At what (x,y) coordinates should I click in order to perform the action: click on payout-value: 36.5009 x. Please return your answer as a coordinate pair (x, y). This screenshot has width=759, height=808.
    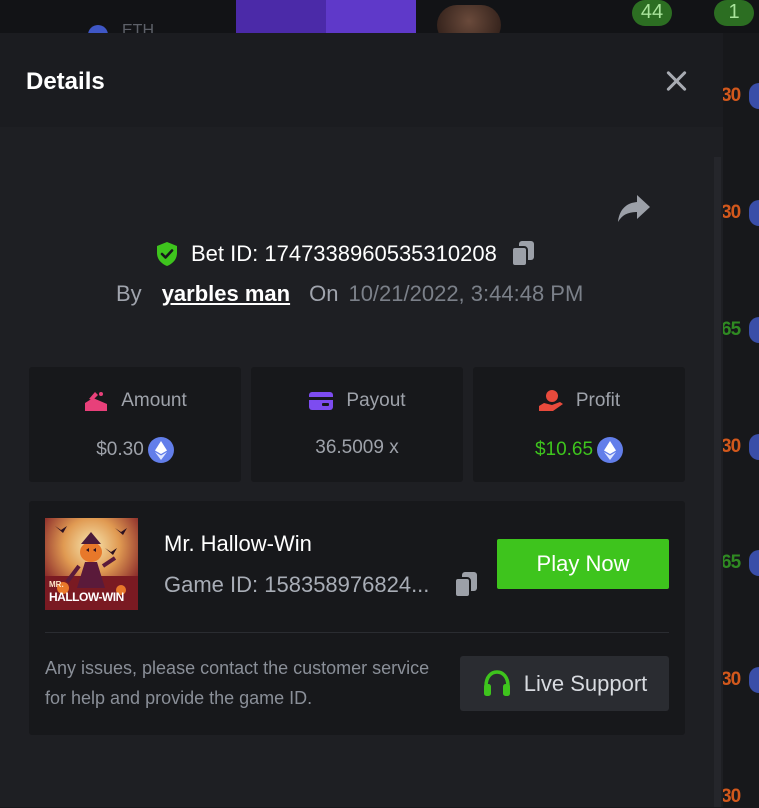
    Looking at the image, I should click on (357, 447).